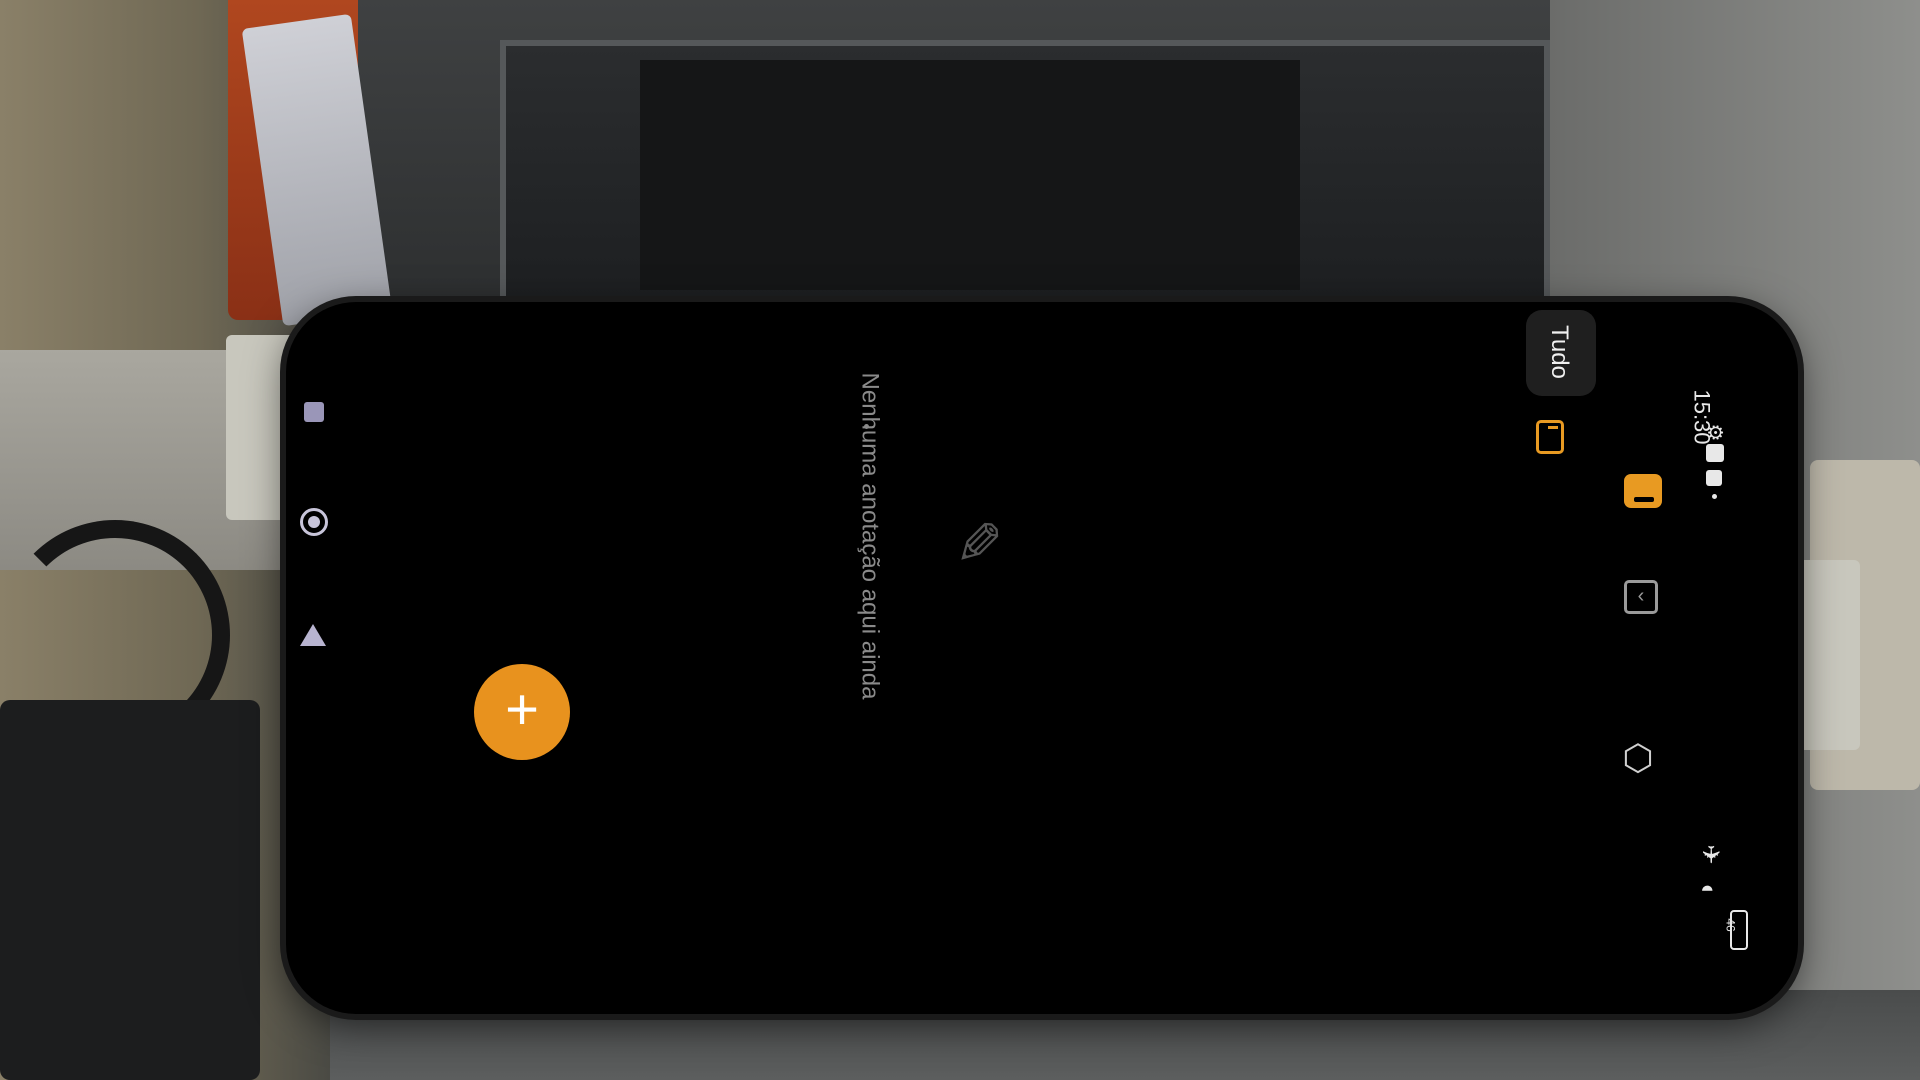  What do you see at coordinates (1714, 478) in the screenshot?
I see `status-cast-icon` at bounding box center [1714, 478].